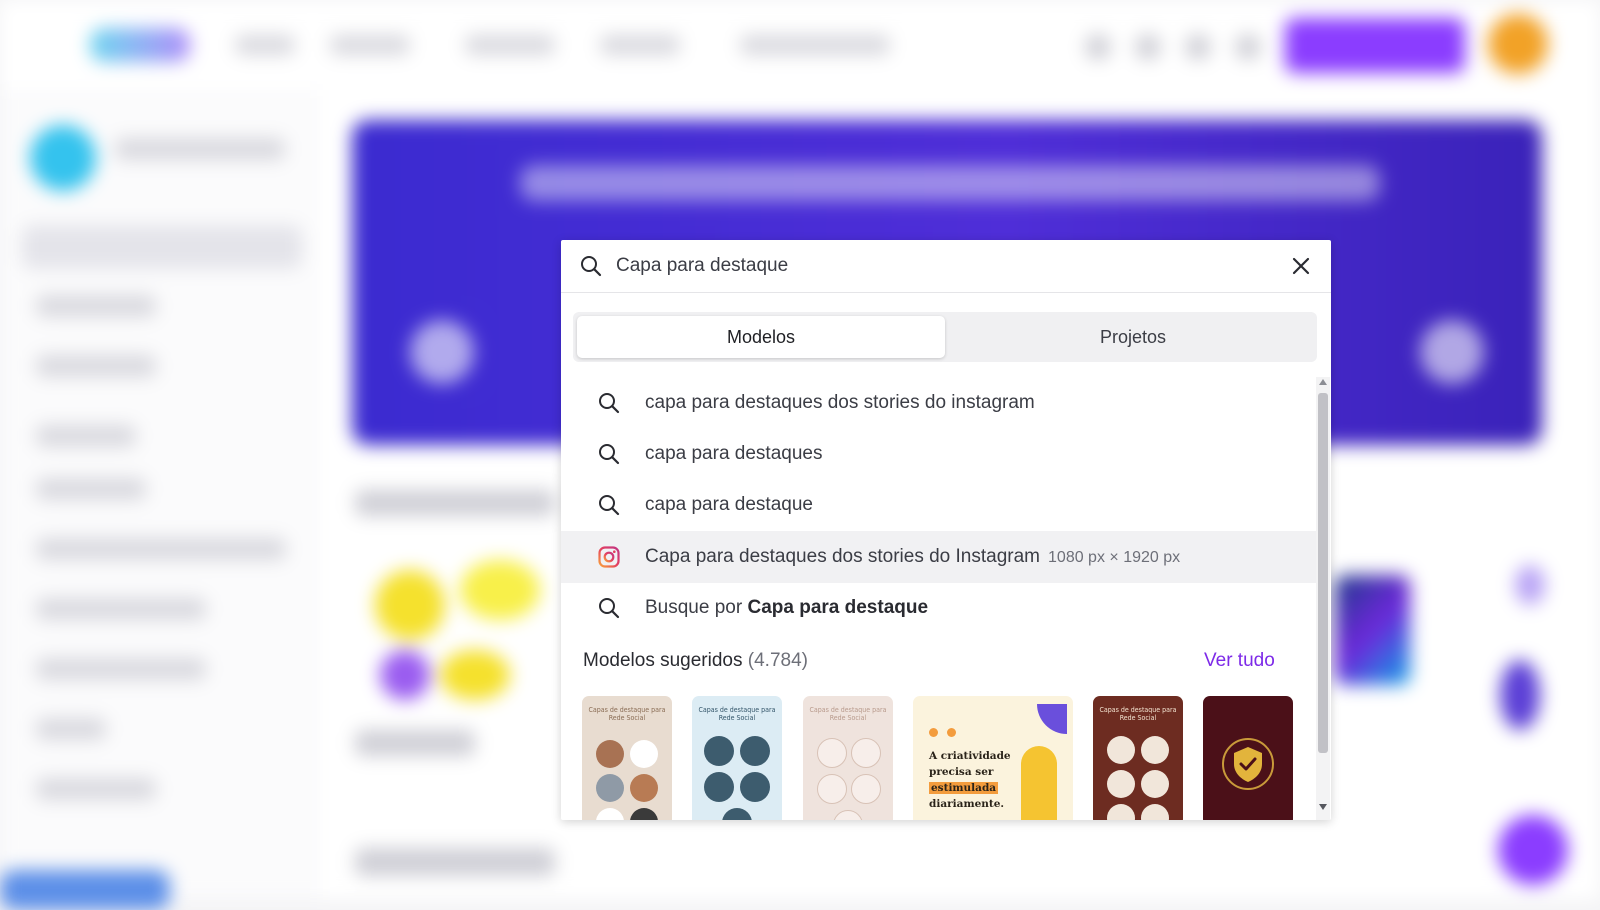 This screenshot has height=910, width=1600. I want to click on search-input, so click(936, 266).